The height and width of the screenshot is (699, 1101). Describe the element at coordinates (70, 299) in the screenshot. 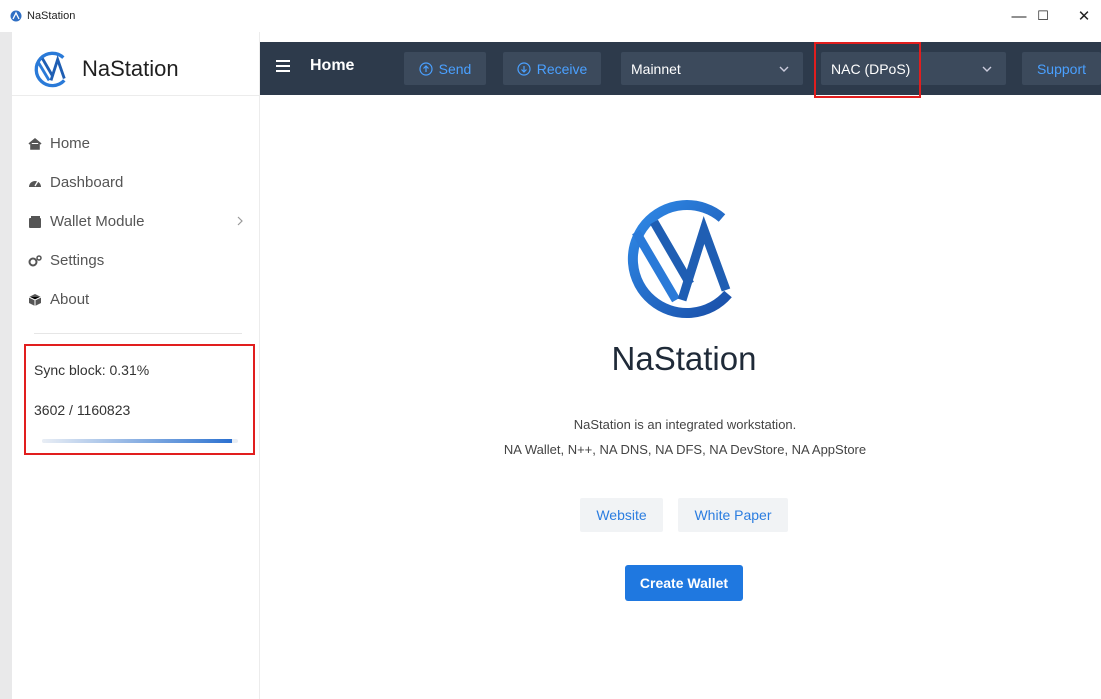

I see `sidebar-item-label: About` at that location.